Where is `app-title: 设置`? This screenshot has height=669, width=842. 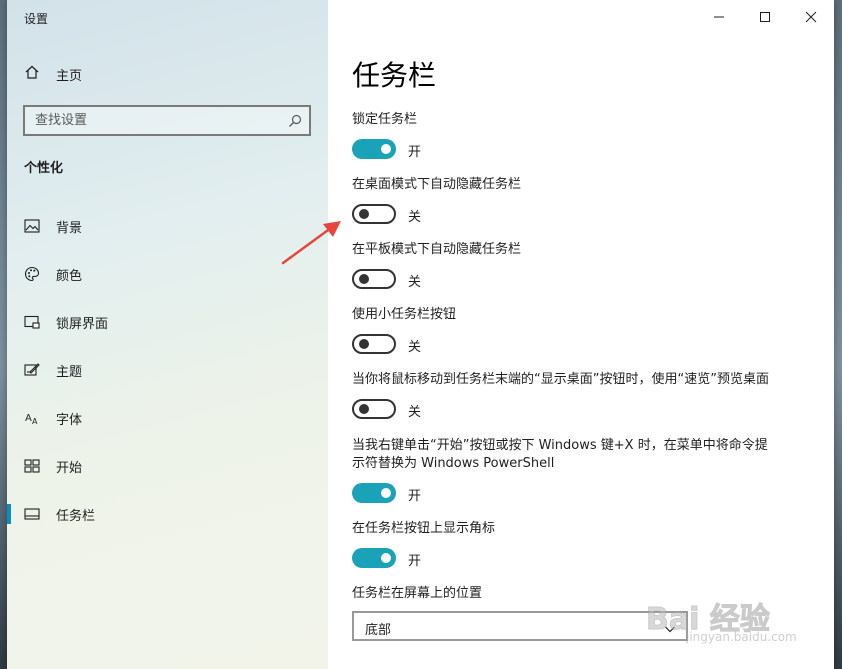
app-title: 设置 is located at coordinates (36, 19).